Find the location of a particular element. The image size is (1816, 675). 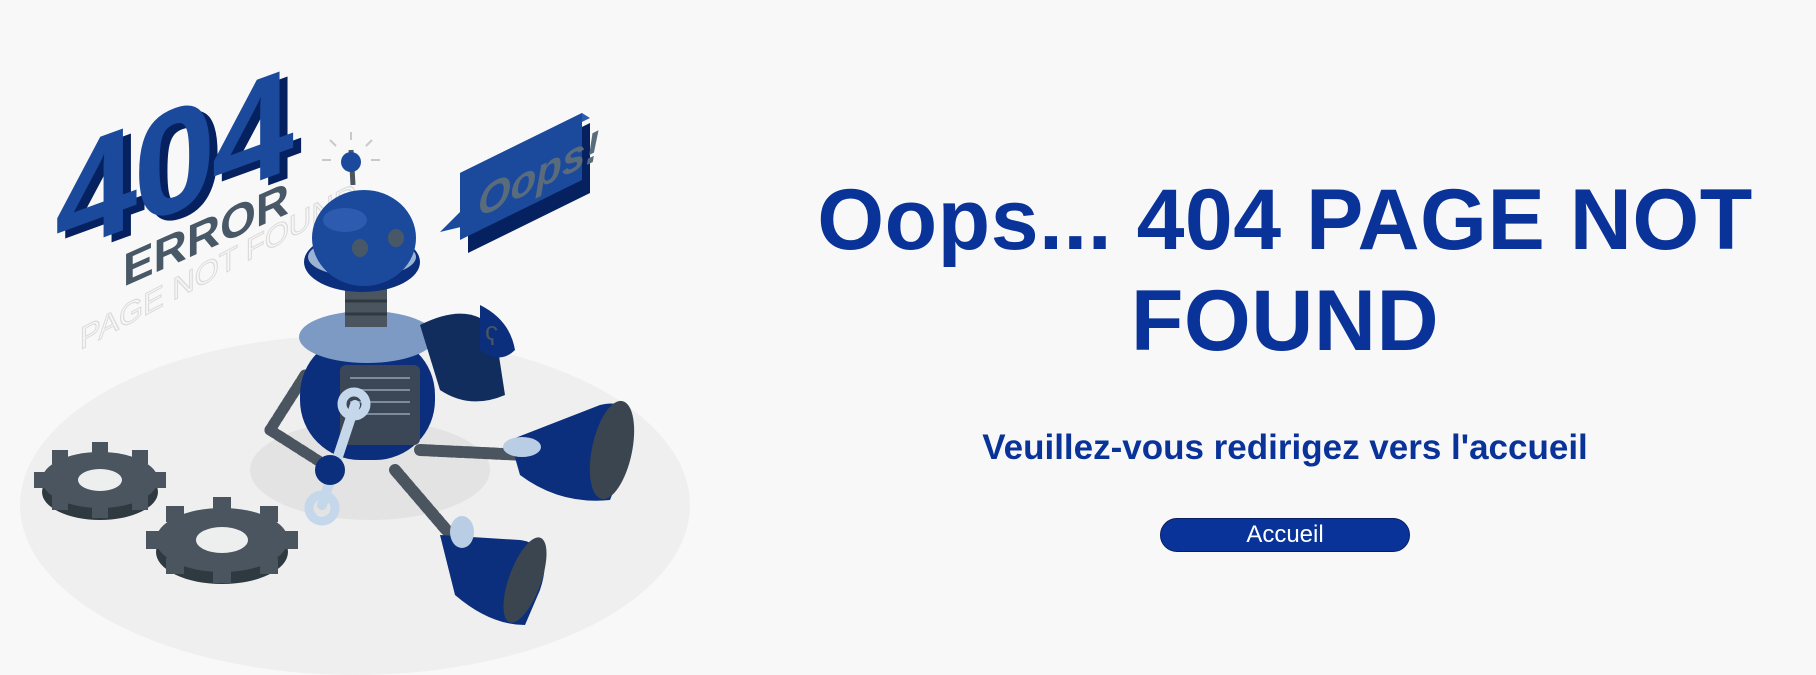

home-button: Accueil is located at coordinates (1285, 535).